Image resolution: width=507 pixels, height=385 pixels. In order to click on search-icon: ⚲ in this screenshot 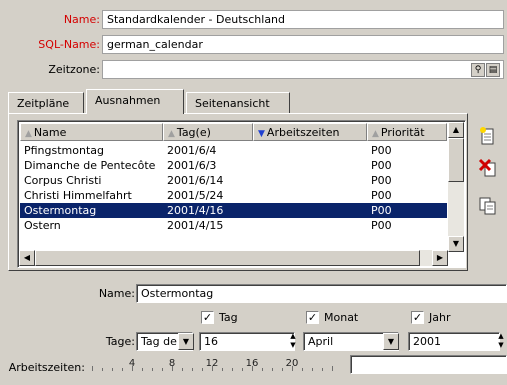, I will do `click(478, 70)`.